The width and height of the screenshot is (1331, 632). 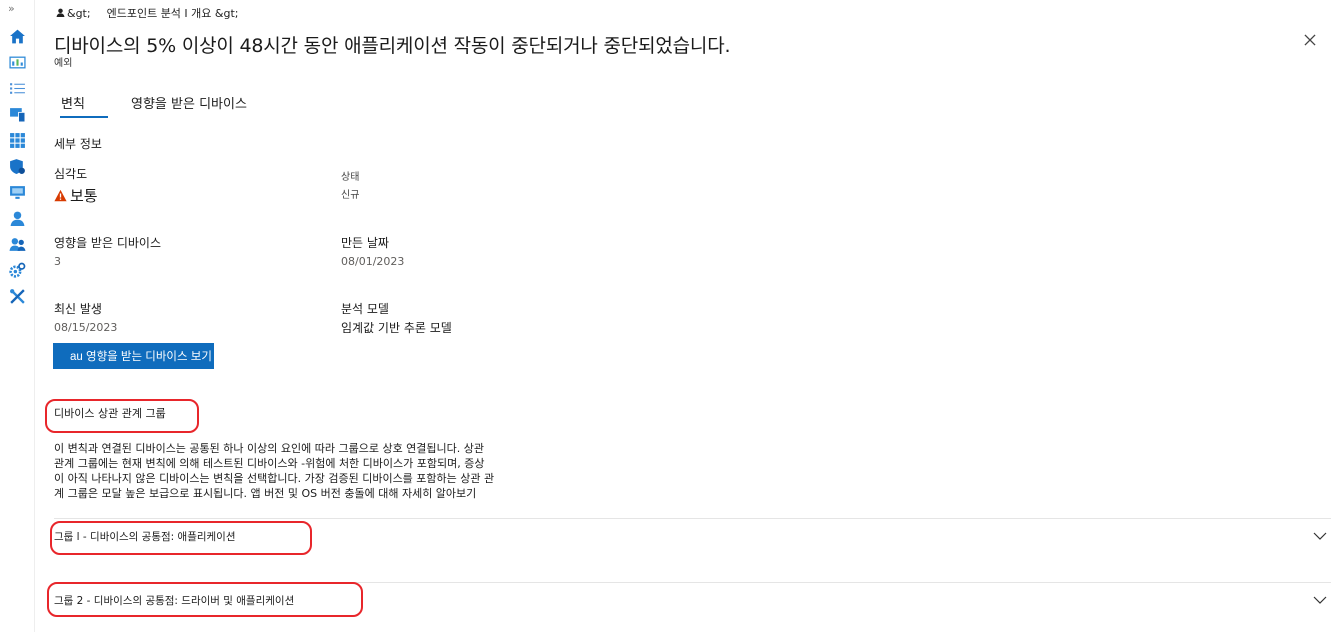 I want to click on severity-value: 보통, so click(x=76, y=195).